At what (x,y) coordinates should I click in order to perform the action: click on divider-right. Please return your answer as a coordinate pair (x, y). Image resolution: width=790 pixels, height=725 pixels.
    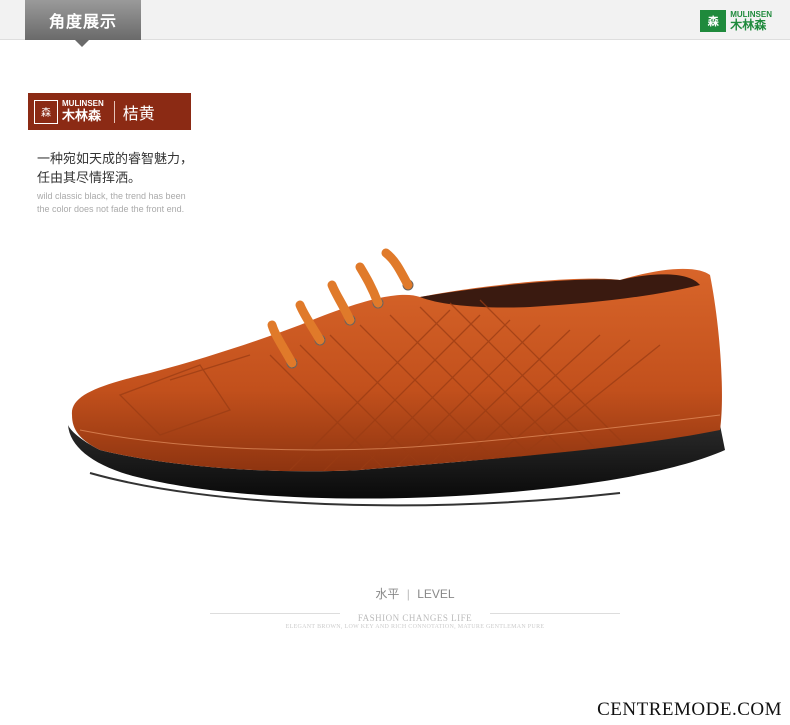
    Looking at the image, I should click on (555, 613).